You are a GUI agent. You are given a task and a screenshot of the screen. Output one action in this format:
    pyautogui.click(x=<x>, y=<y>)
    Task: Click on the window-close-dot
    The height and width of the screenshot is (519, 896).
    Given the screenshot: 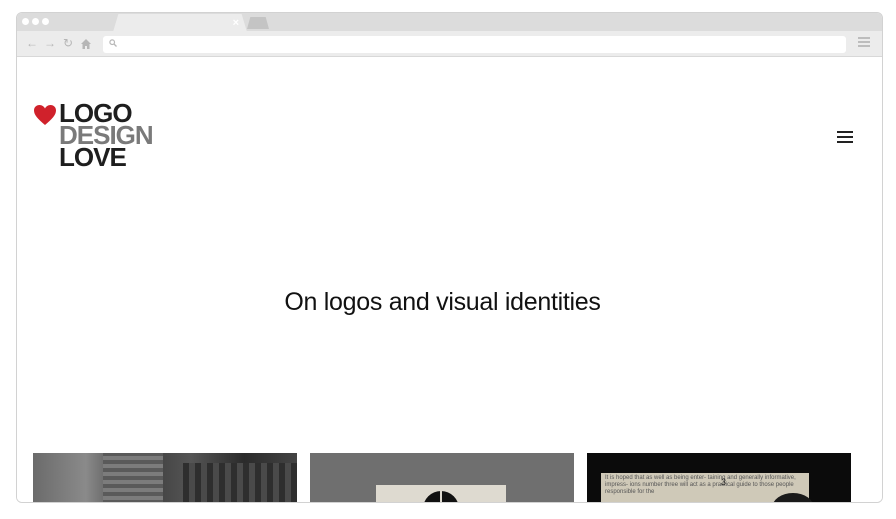 What is the action you would take?
    pyautogui.click(x=25, y=21)
    